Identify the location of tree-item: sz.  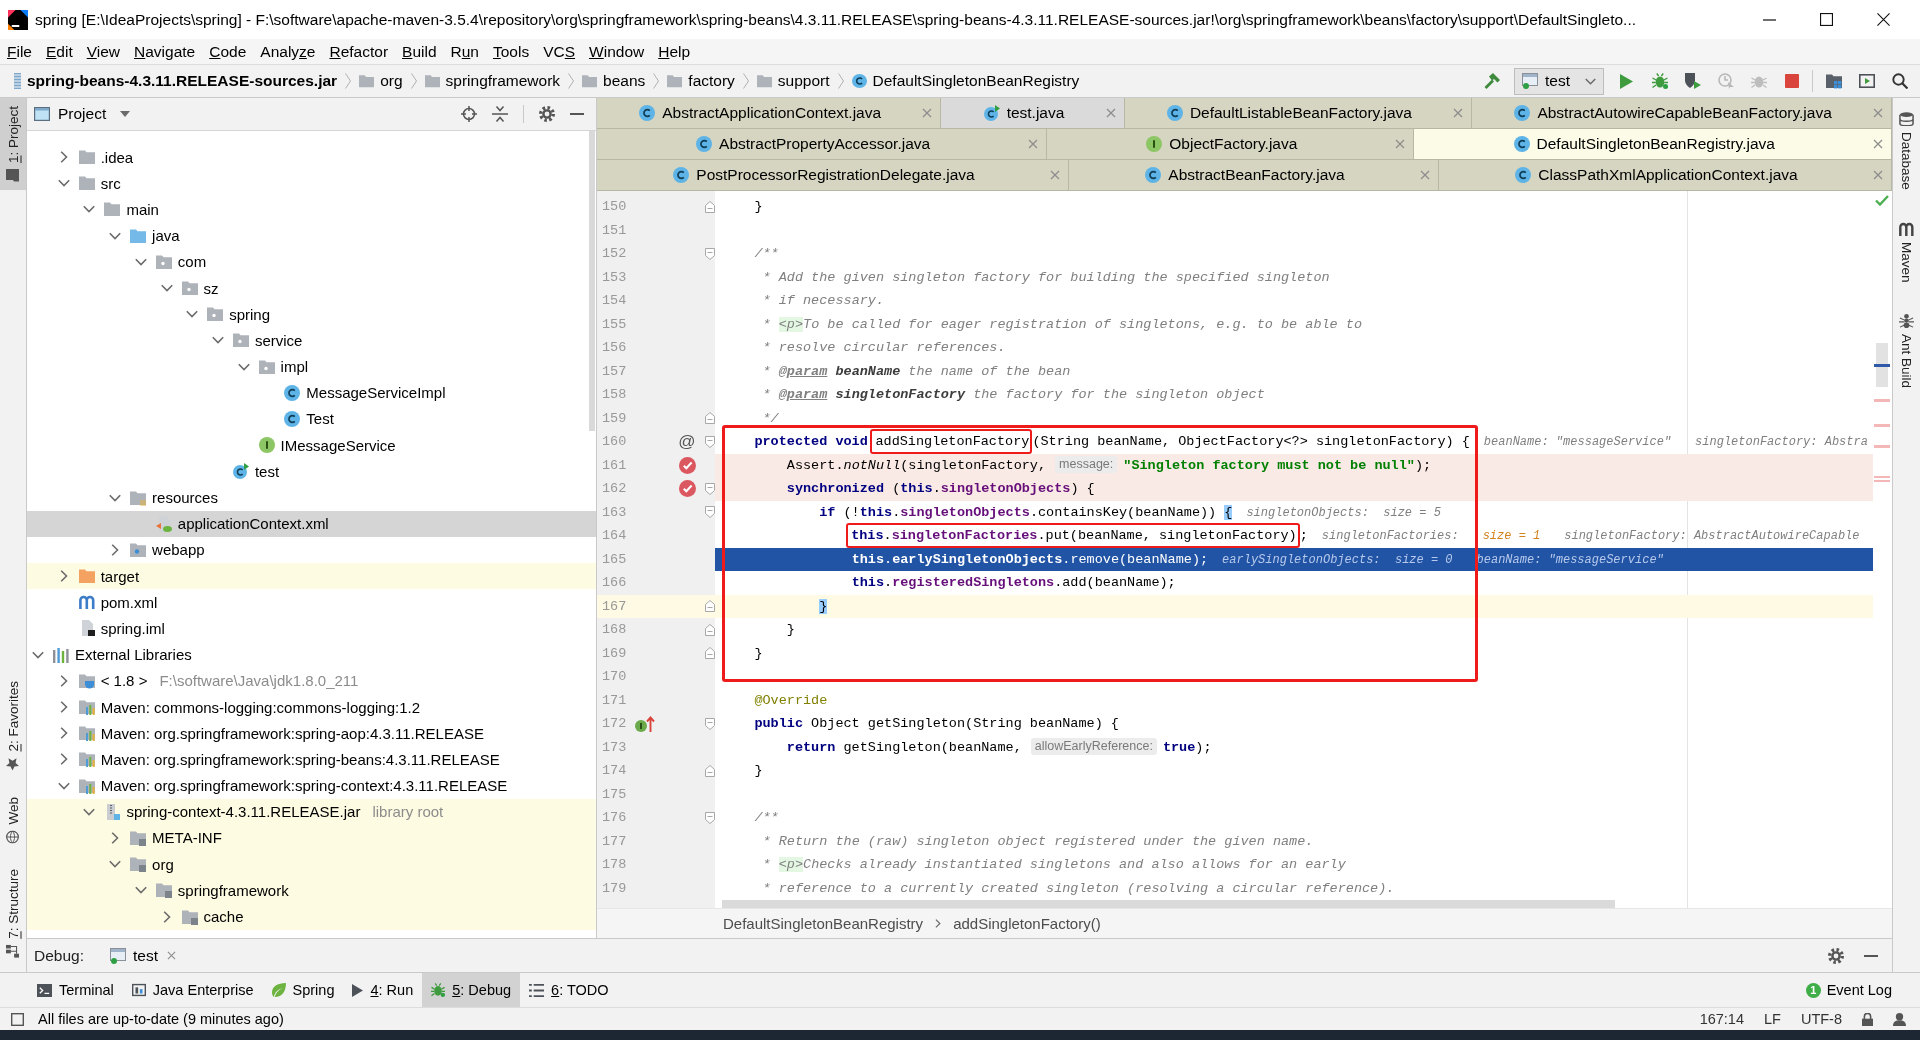
(311, 288).